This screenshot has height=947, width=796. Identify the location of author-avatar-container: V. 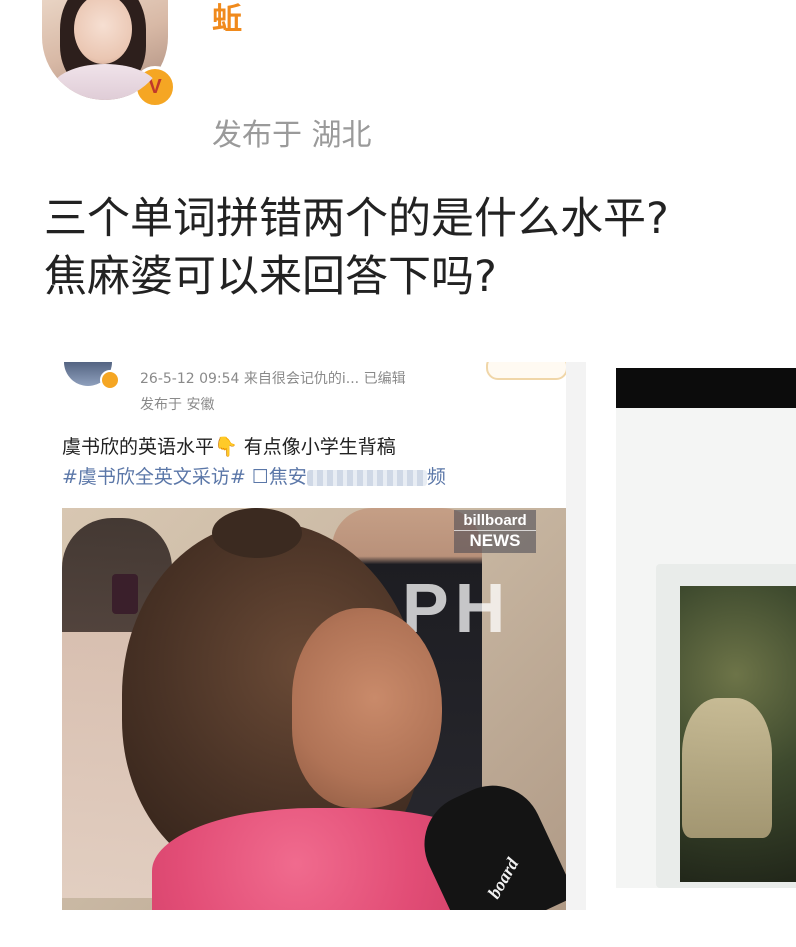
(109, 54).